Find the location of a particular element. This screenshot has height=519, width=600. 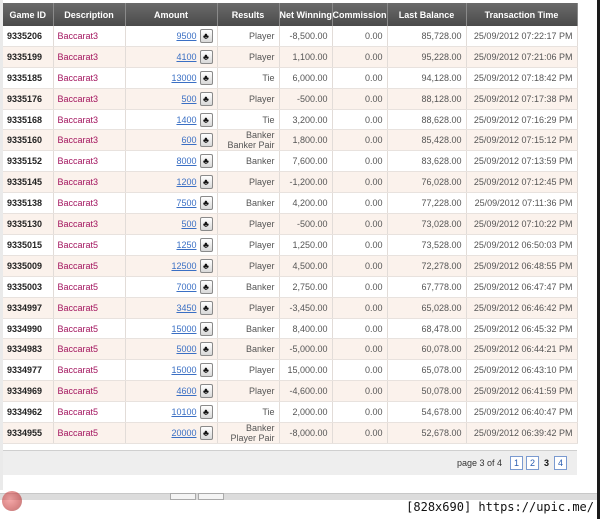

net-winnings-cell: 1,800.00 is located at coordinates (306, 140).